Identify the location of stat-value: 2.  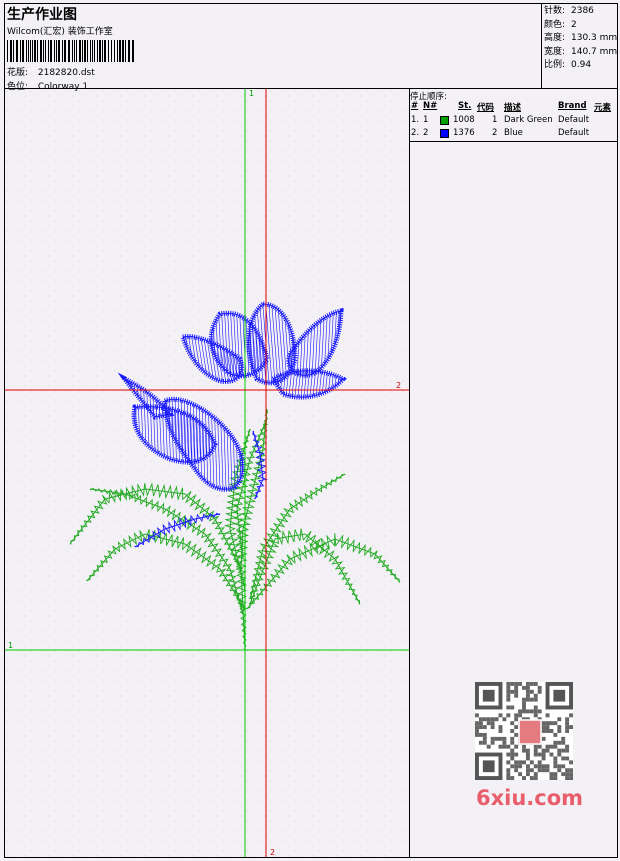
(574, 24).